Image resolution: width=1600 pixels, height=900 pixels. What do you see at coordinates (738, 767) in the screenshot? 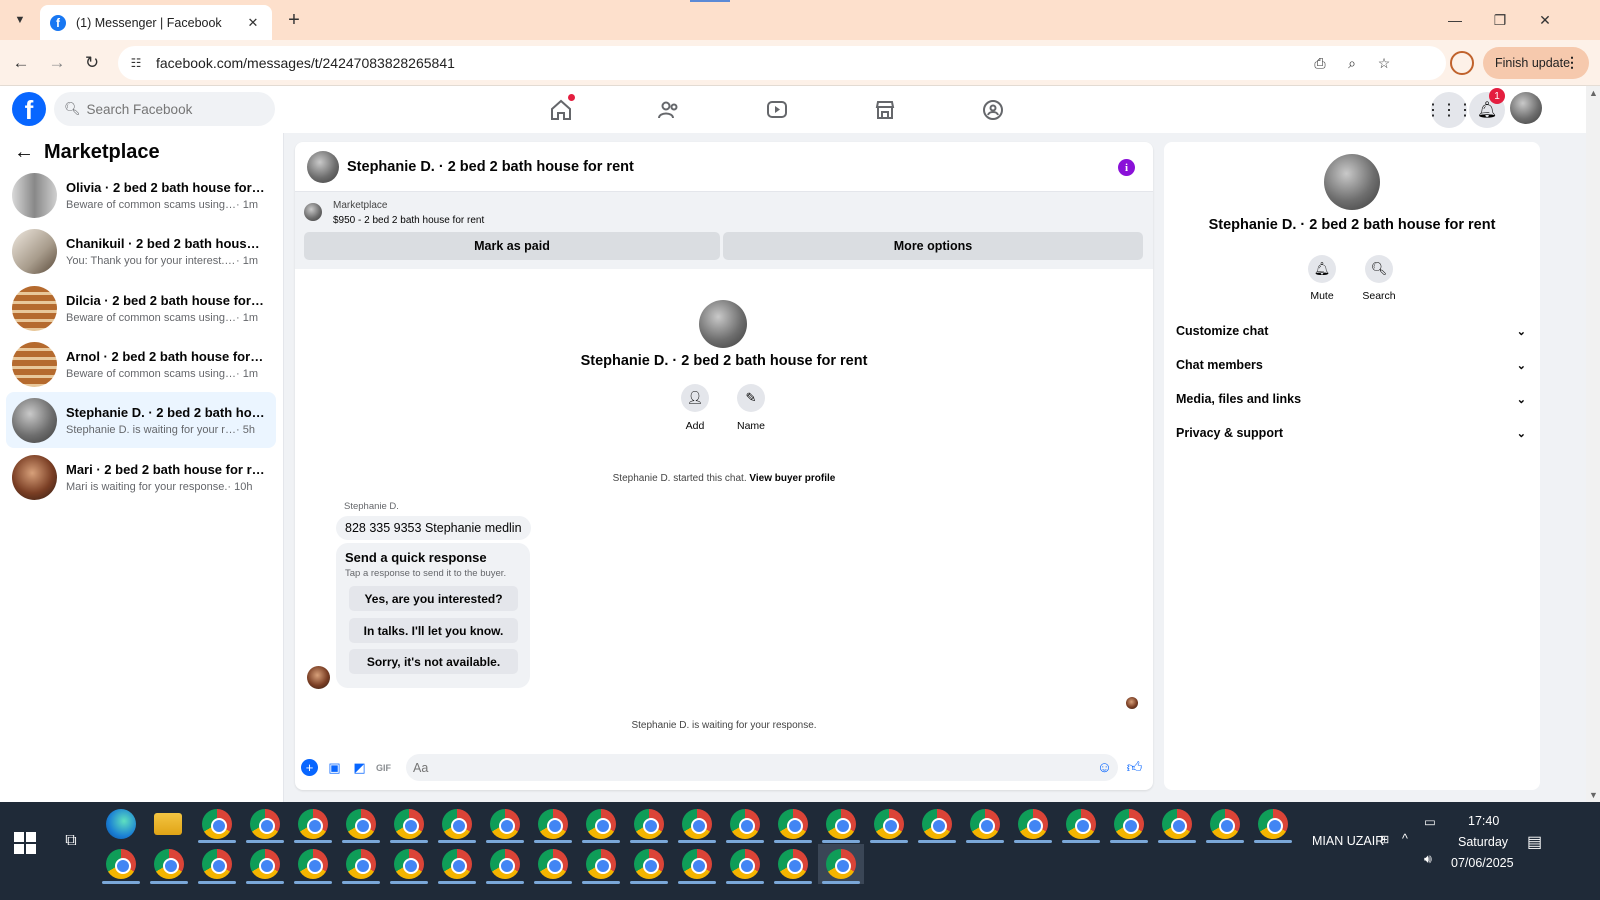
I see `message-input` at bounding box center [738, 767].